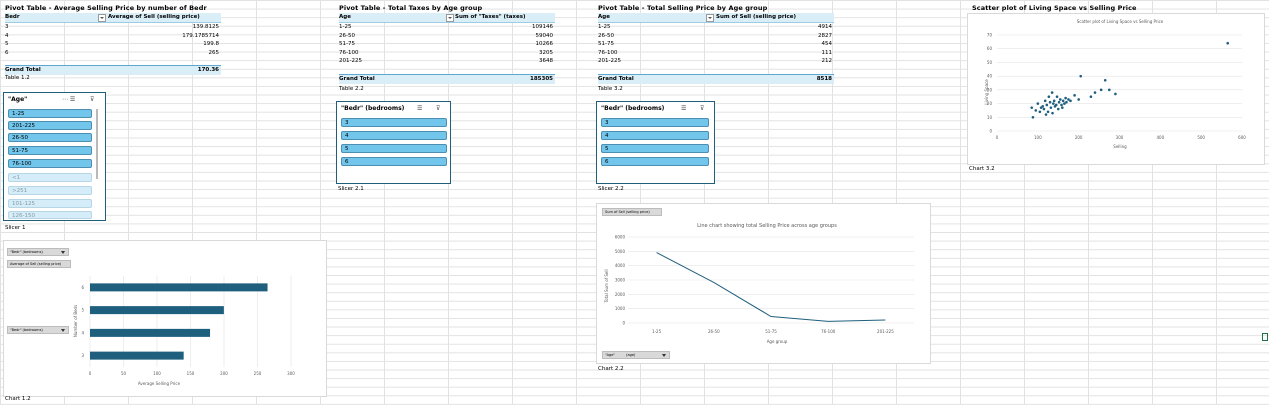  Describe the element at coordinates (159, 383) in the screenshot. I see `x-axis-label: Average Selling Price` at that location.